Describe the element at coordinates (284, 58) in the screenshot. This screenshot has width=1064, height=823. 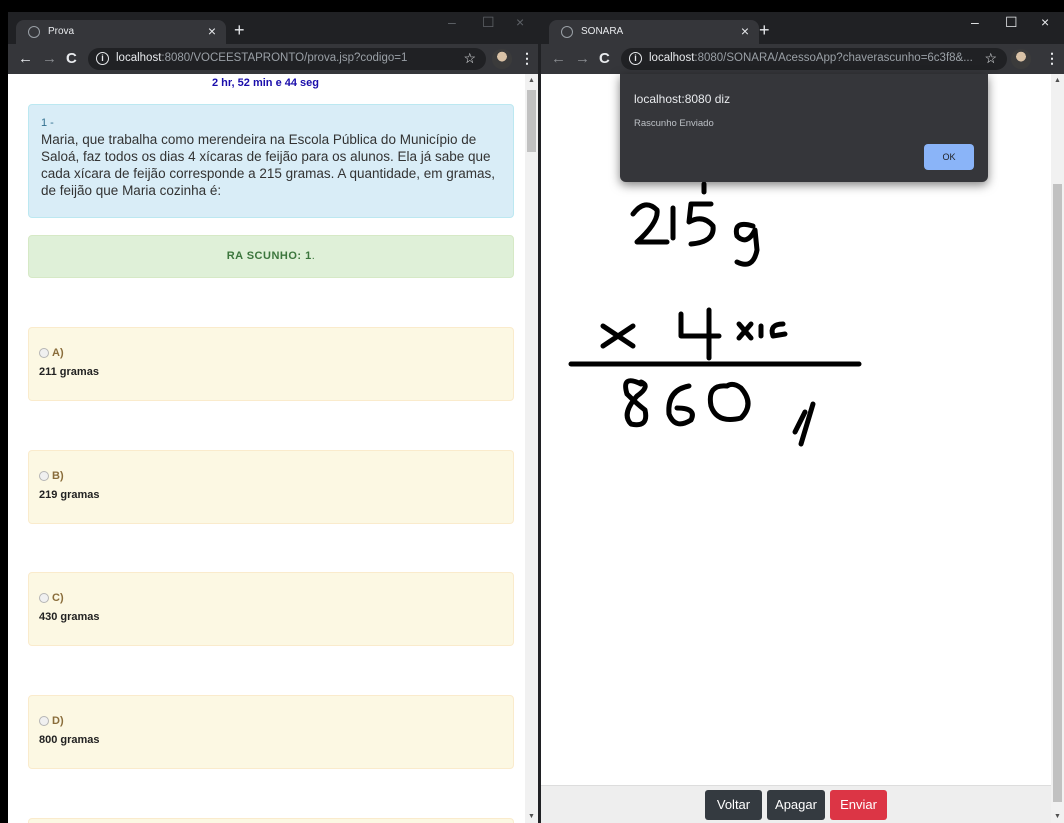
I see `url-path: :8080/VOCEESTAPRONTO/prova.jsp?codigo=1` at that location.